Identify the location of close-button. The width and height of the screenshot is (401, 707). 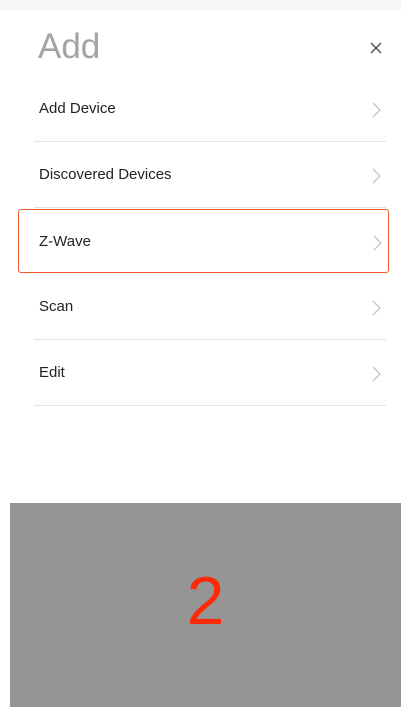
(376, 48).